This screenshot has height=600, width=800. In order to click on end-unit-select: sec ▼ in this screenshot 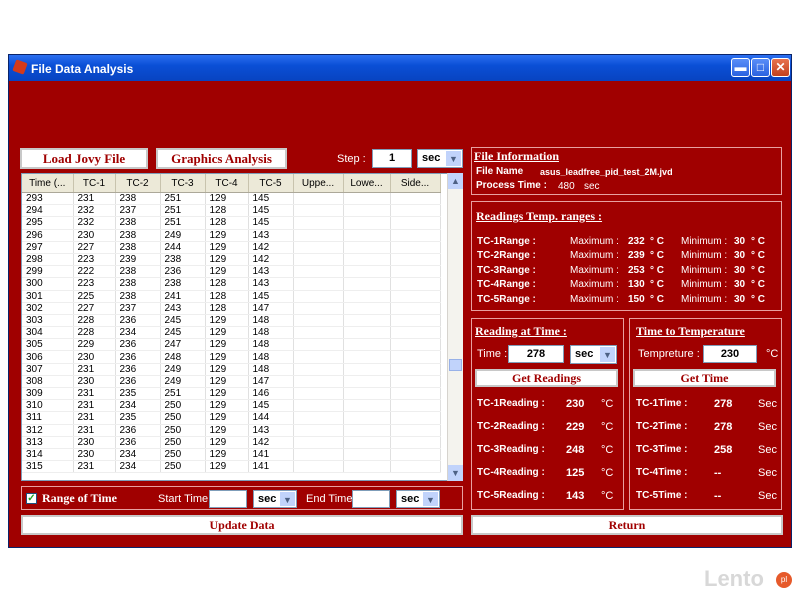, I will do `click(418, 499)`.